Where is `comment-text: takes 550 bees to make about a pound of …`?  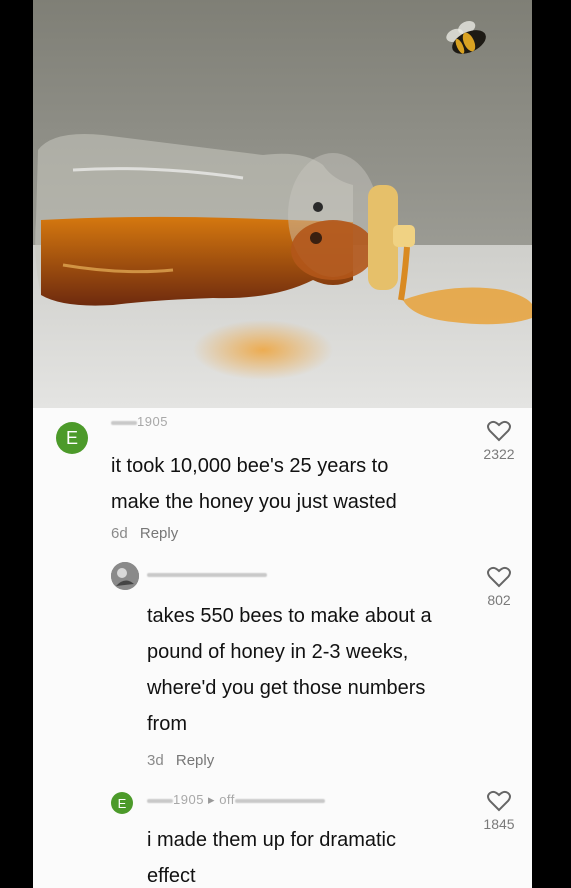
comment-text: takes 550 bees to make about a pound of … is located at coordinates (289, 670).